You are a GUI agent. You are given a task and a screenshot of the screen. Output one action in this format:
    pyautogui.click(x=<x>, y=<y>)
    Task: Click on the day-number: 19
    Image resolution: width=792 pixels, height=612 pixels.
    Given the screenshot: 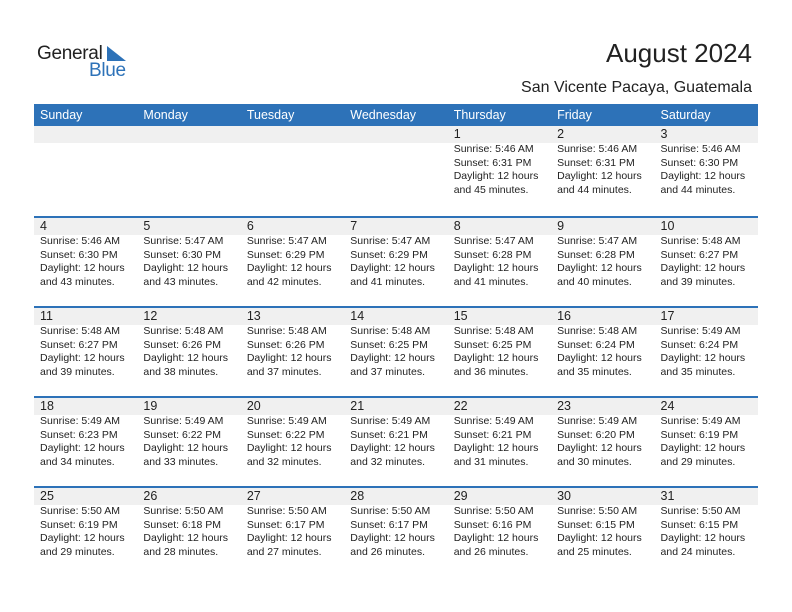 What is the action you would take?
    pyautogui.click(x=150, y=406)
    